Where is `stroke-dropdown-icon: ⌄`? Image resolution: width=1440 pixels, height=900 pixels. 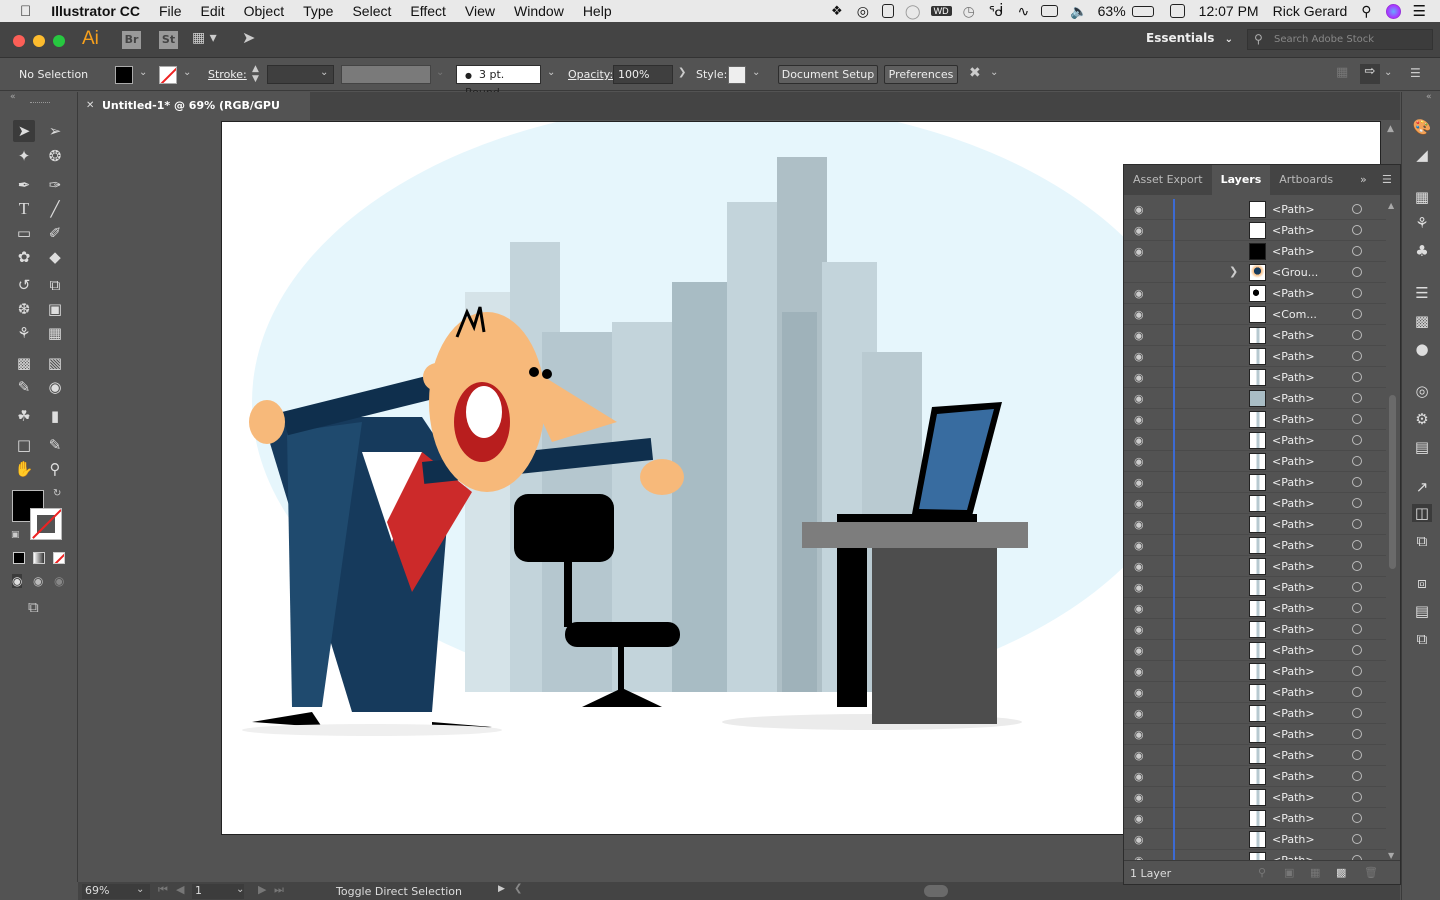 stroke-dropdown-icon: ⌄ is located at coordinates (187, 72).